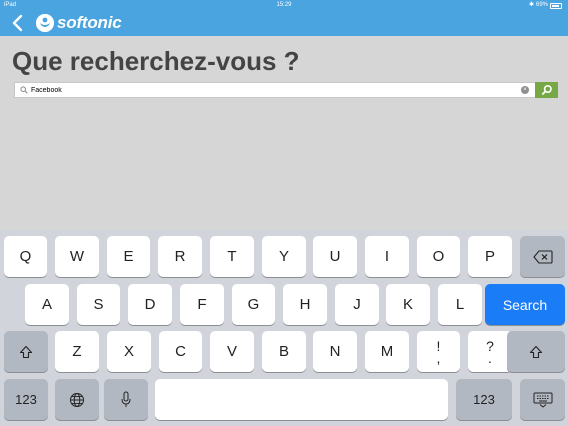 This screenshot has height=426, width=568. I want to click on brand-name: softonic, so click(89, 22).